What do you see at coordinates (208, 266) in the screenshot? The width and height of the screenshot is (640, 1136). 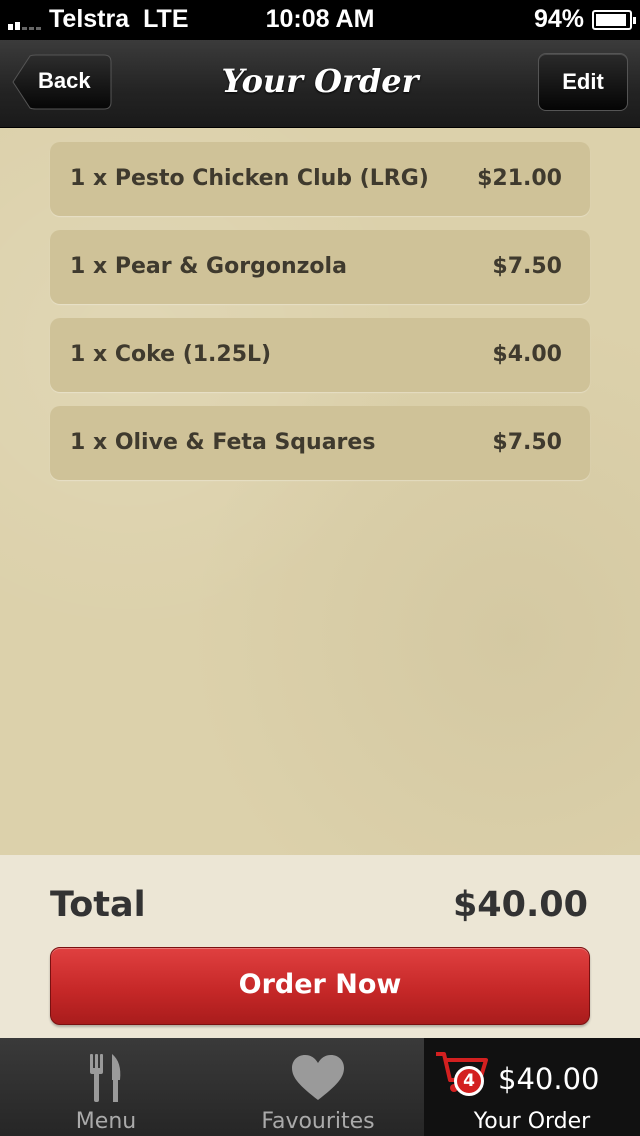 I see `item-name: 1 x Pear & Gorgonzola` at bounding box center [208, 266].